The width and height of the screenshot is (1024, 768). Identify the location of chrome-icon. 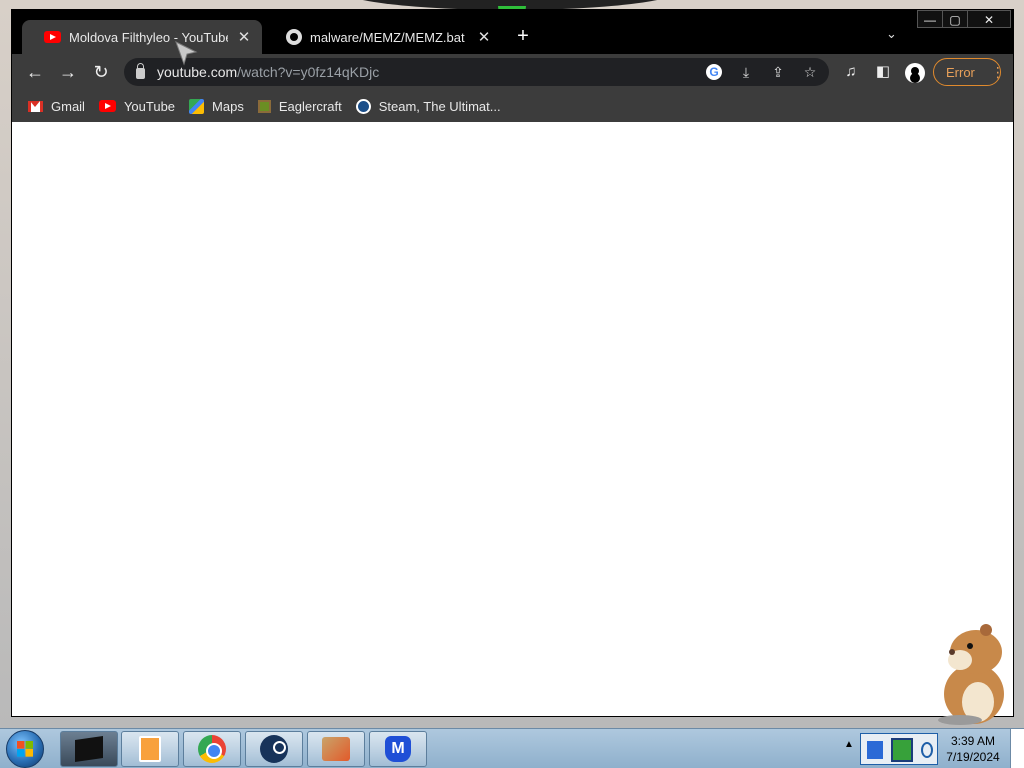
(212, 749).